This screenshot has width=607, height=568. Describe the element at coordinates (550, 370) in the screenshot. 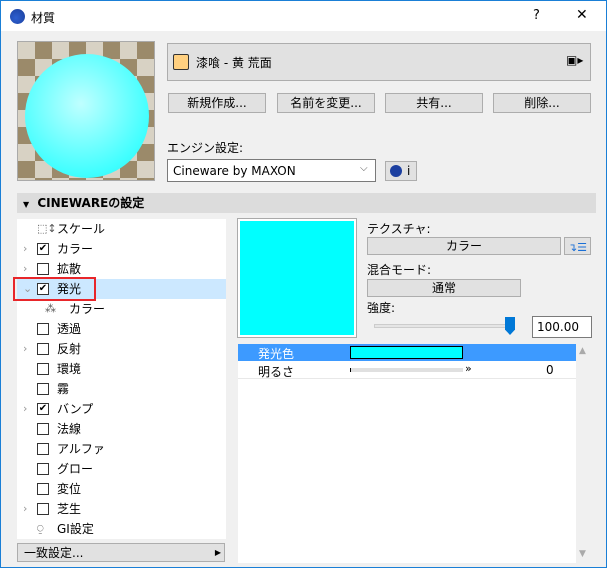

I see `brightness-value: 0` at that location.